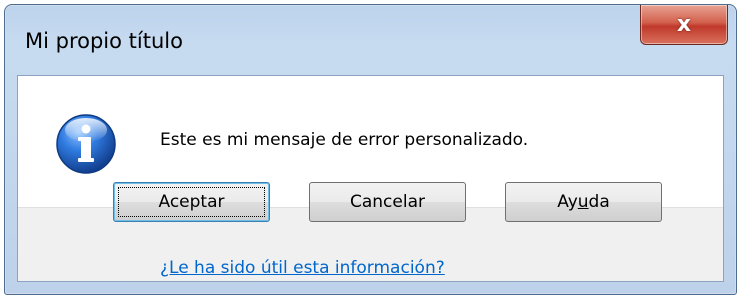  What do you see at coordinates (86, 144) in the screenshot?
I see `information-icon` at bounding box center [86, 144].